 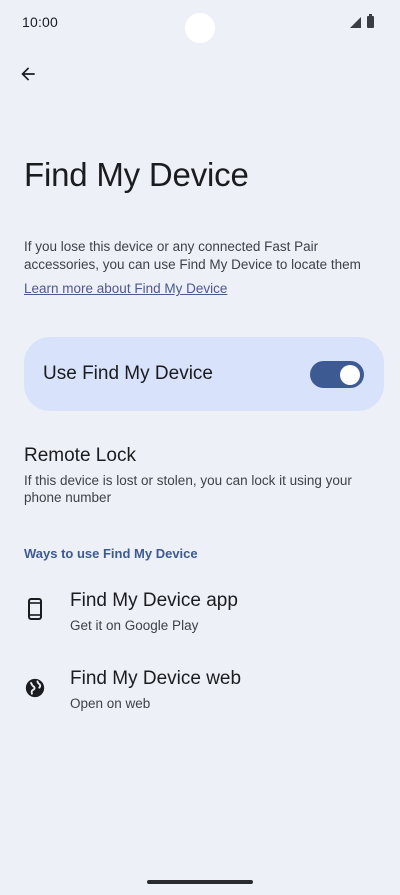 I want to click on list-item-subtitle: Get it on Google Play, so click(x=134, y=625).